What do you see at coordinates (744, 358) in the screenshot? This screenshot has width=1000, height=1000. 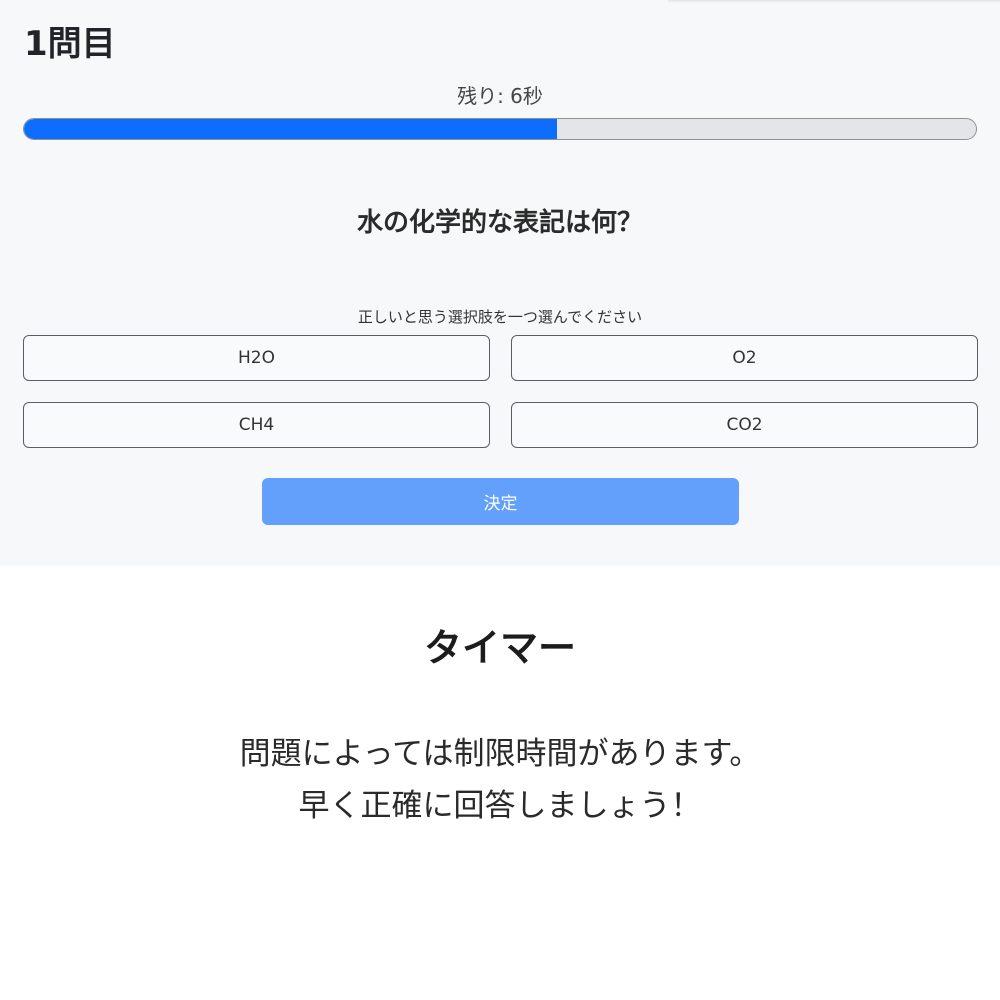 I see `choice-button-o2: O2` at bounding box center [744, 358].